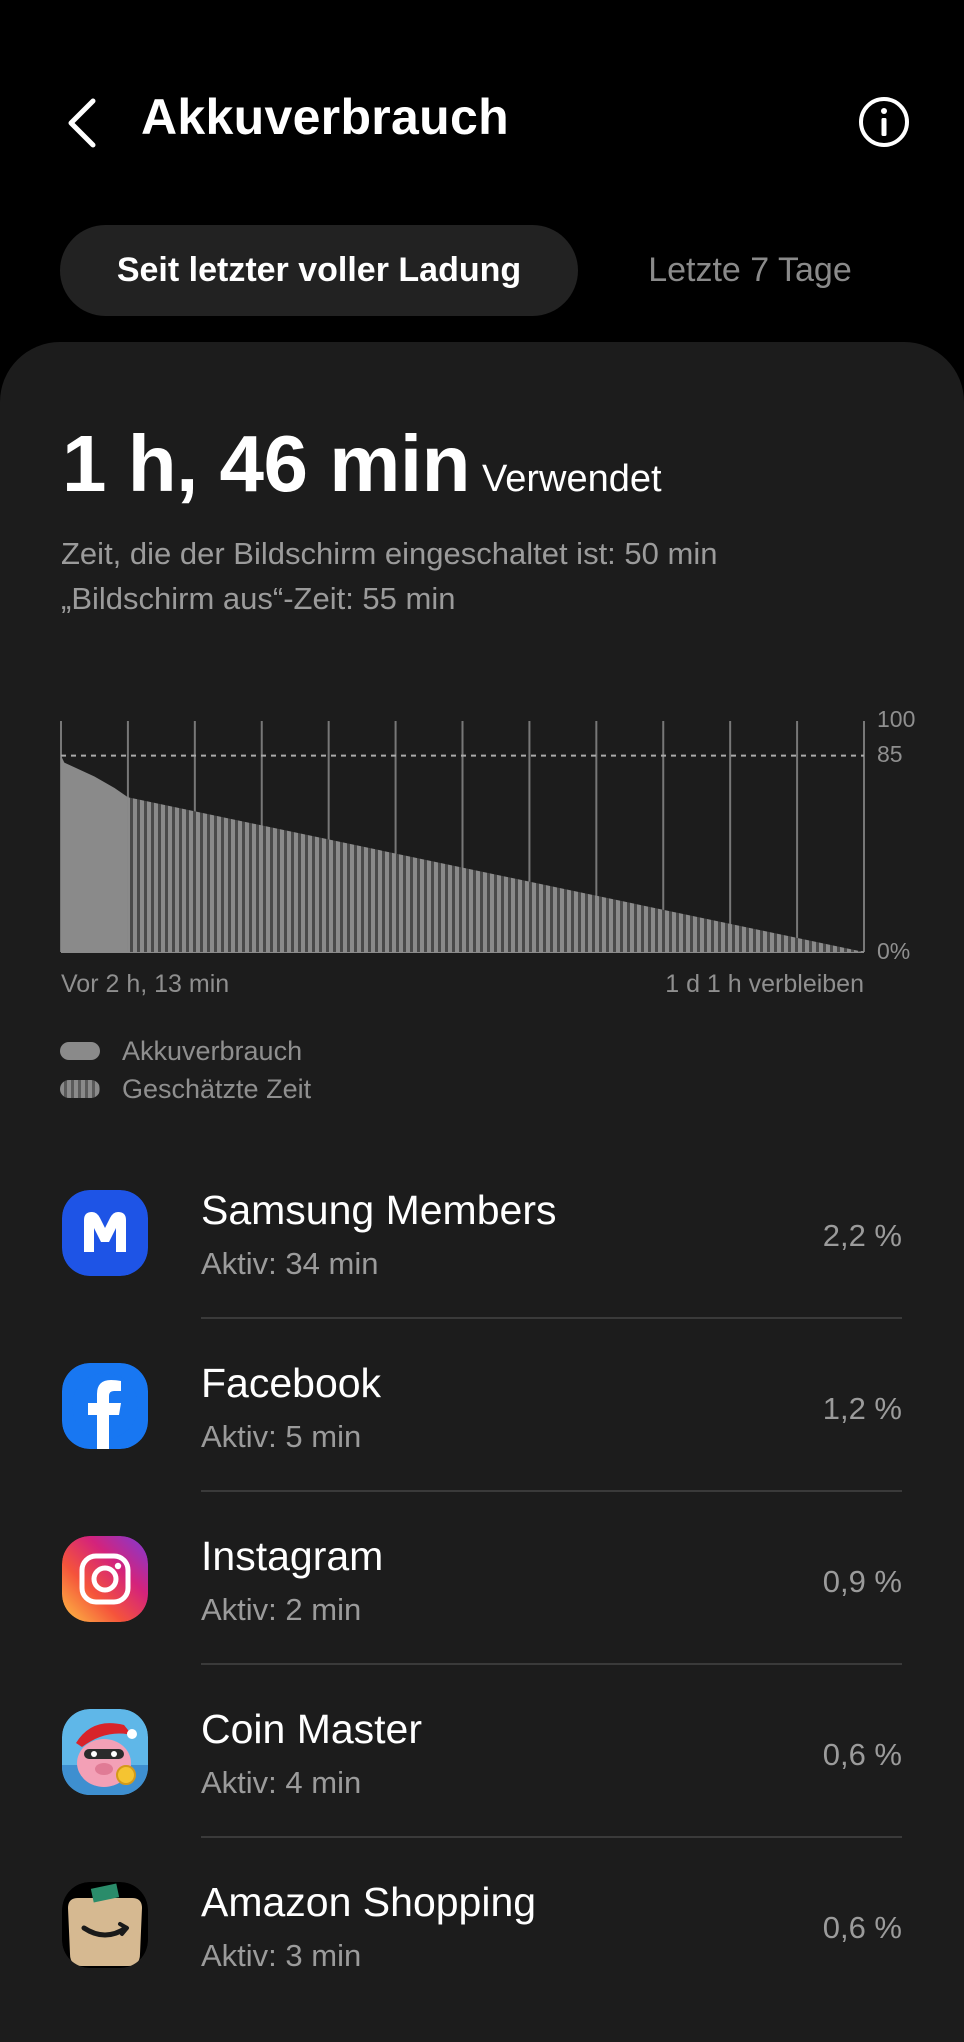 The height and width of the screenshot is (2042, 964). What do you see at coordinates (145, 984) in the screenshot?
I see `x-label-start: Vor 2 h, 13 min` at bounding box center [145, 984].